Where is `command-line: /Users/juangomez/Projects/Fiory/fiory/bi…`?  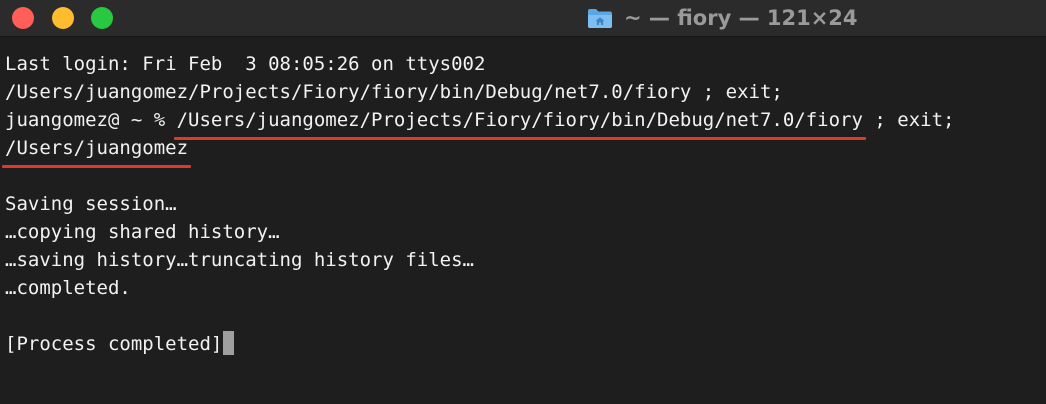 command-line: /Users/juangomez/Projects/Fiory/fiory/bi… is located at coordinates (394, 92).